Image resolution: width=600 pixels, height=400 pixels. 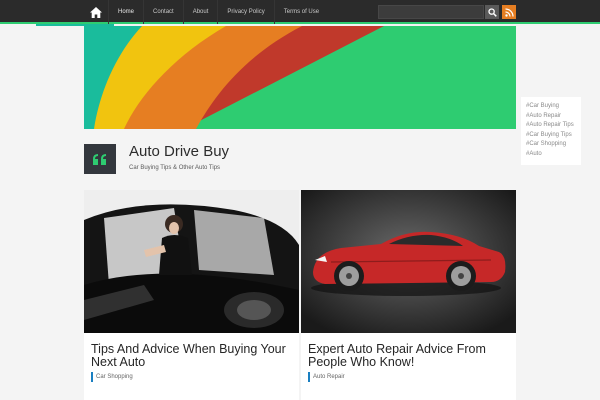 I want to click on tag-car-shopping: #Car Shopping, so click(x=551, y=145).